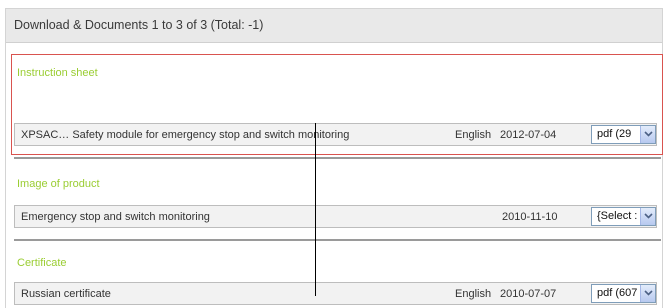 Image resolution: width=665 pixels, height=308 pixels. I want to click on file-format-select: pdf (29, so click(623, 134).